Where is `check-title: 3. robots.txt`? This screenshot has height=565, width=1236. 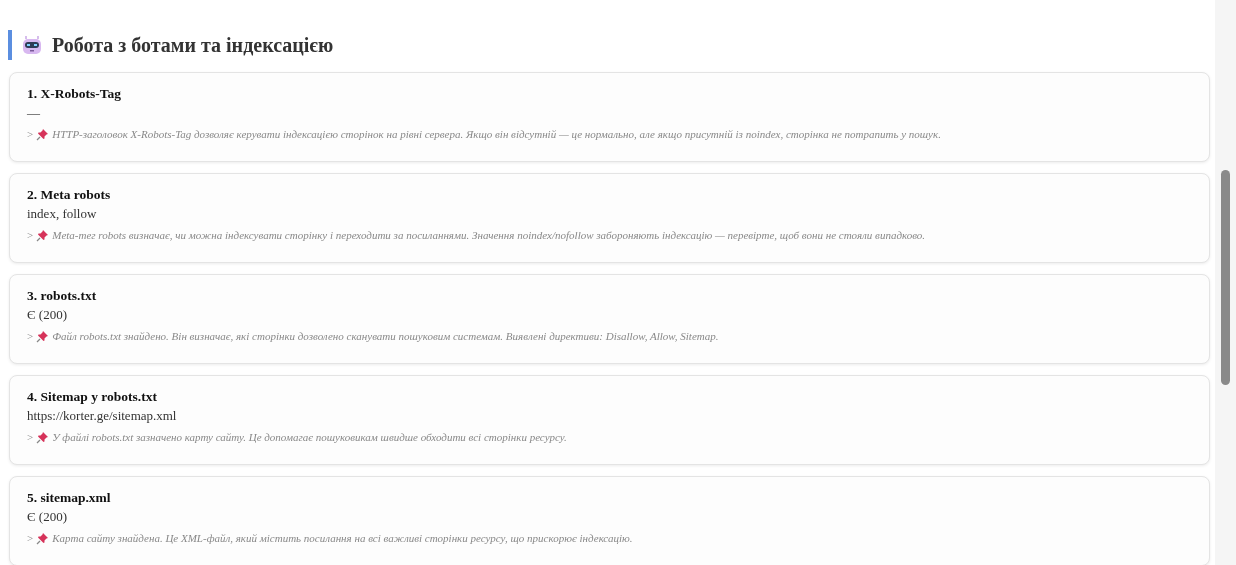
check-title: 3. robots.txt is located at coordinates (62, 296).